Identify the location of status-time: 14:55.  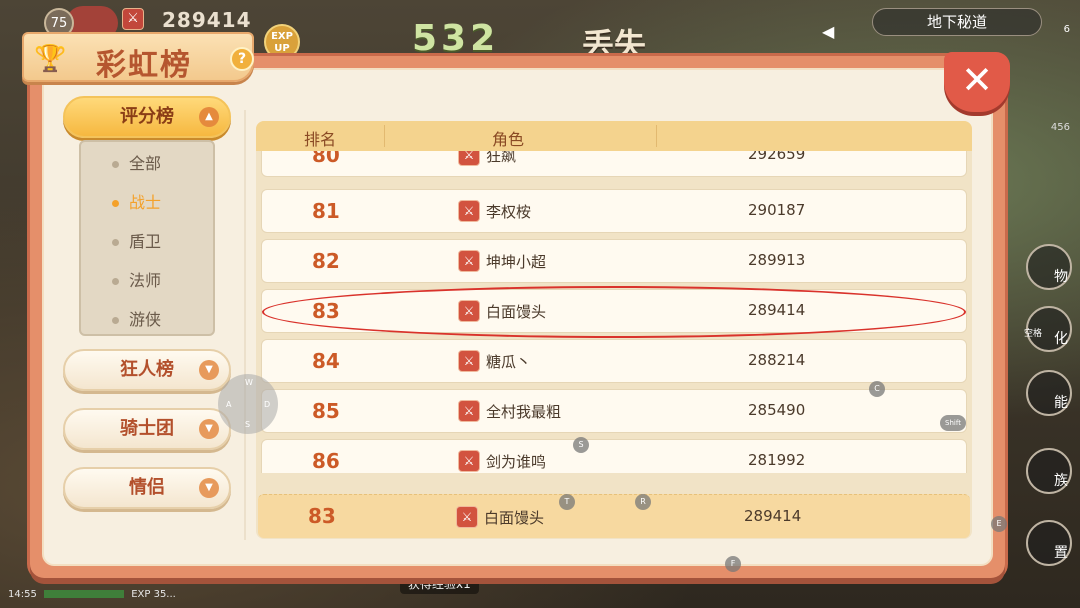
(22, 594).